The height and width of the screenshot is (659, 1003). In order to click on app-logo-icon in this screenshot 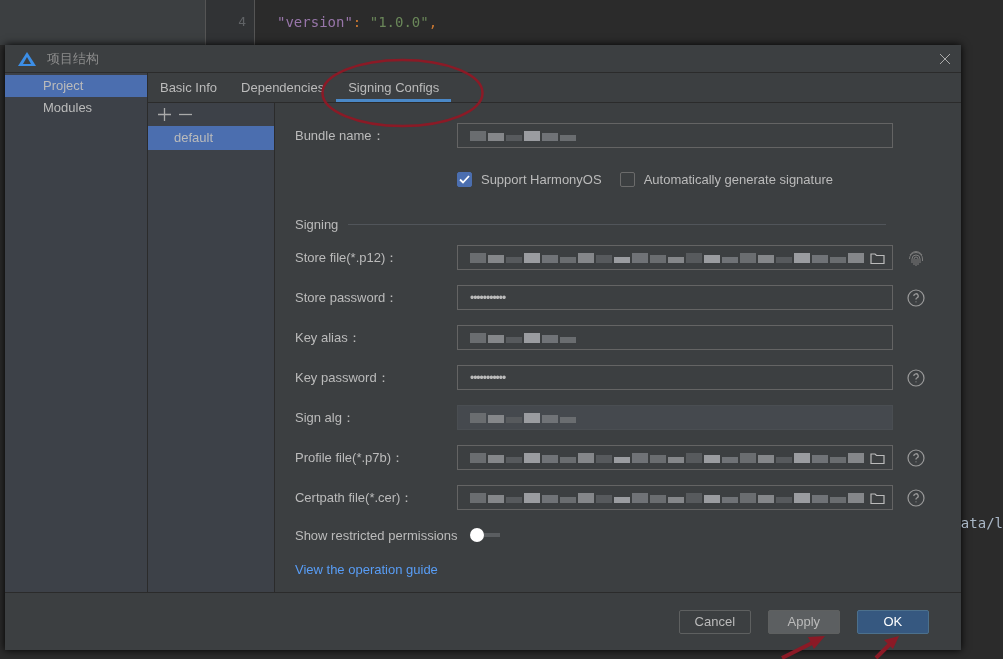, I will do `click(26, 58)`.